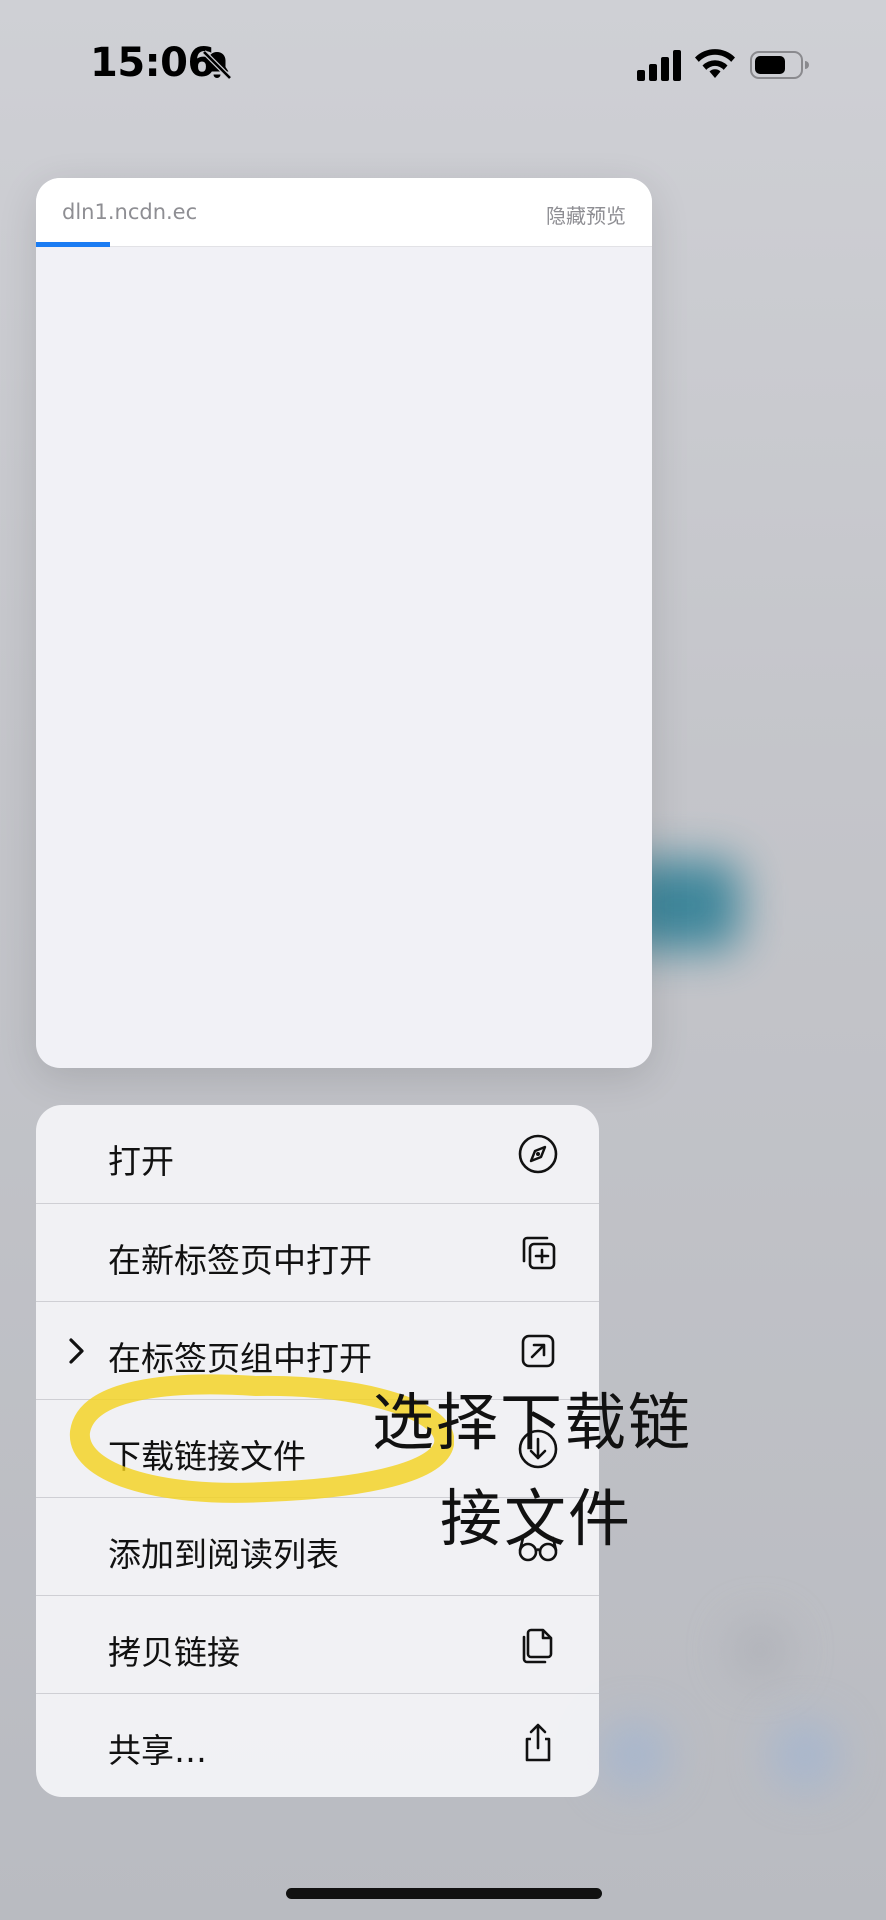  I want to click on status-time: 15:06, so click(152, 63).